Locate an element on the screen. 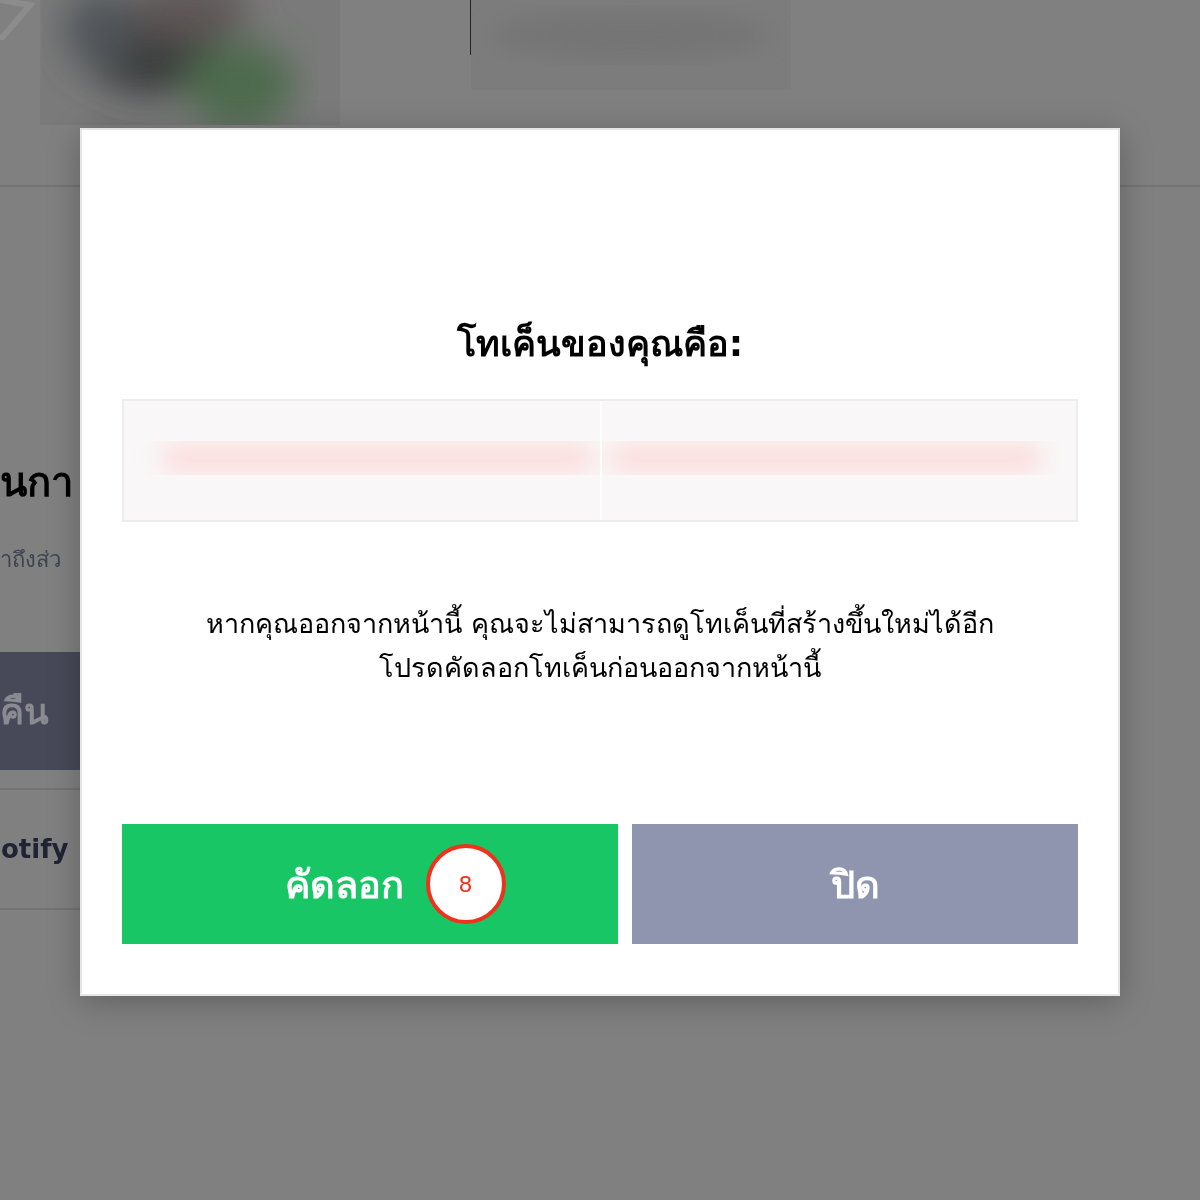  page-subtitle: าถึงส่ว is located at coordinates (31, 560).